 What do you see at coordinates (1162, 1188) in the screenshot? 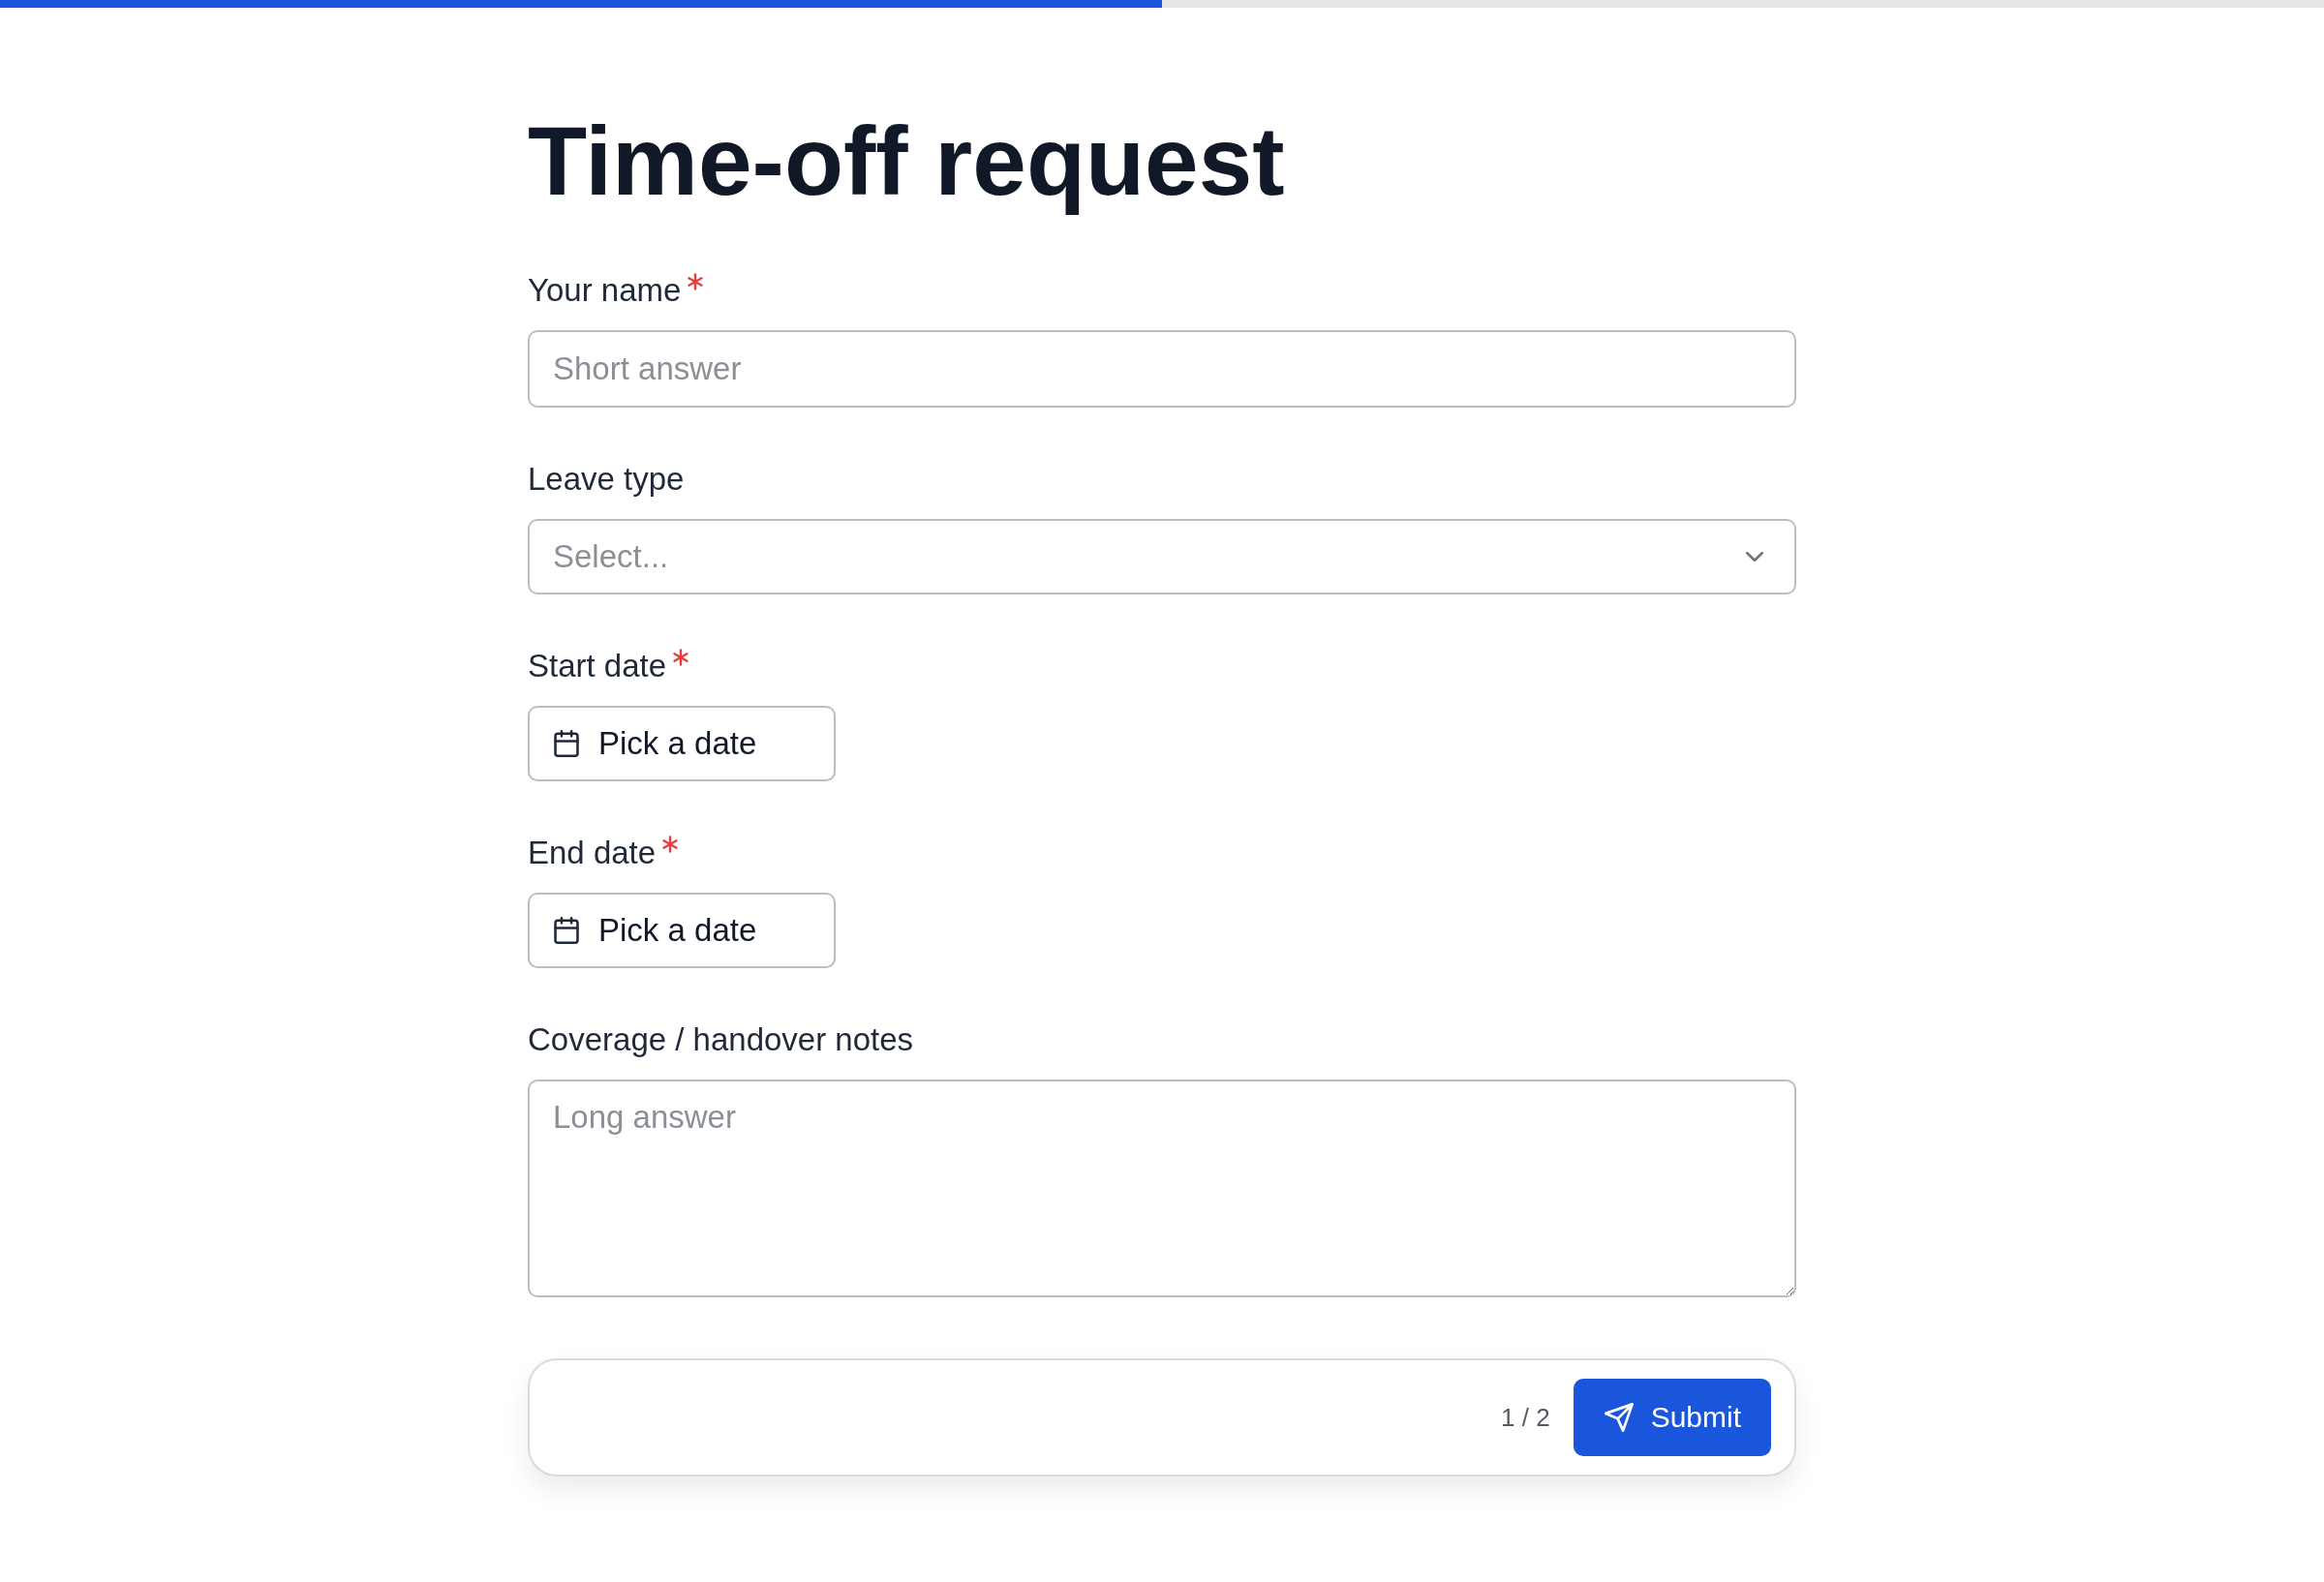
I see `text-area: Long answer` at bounding box center [1162, 1188].